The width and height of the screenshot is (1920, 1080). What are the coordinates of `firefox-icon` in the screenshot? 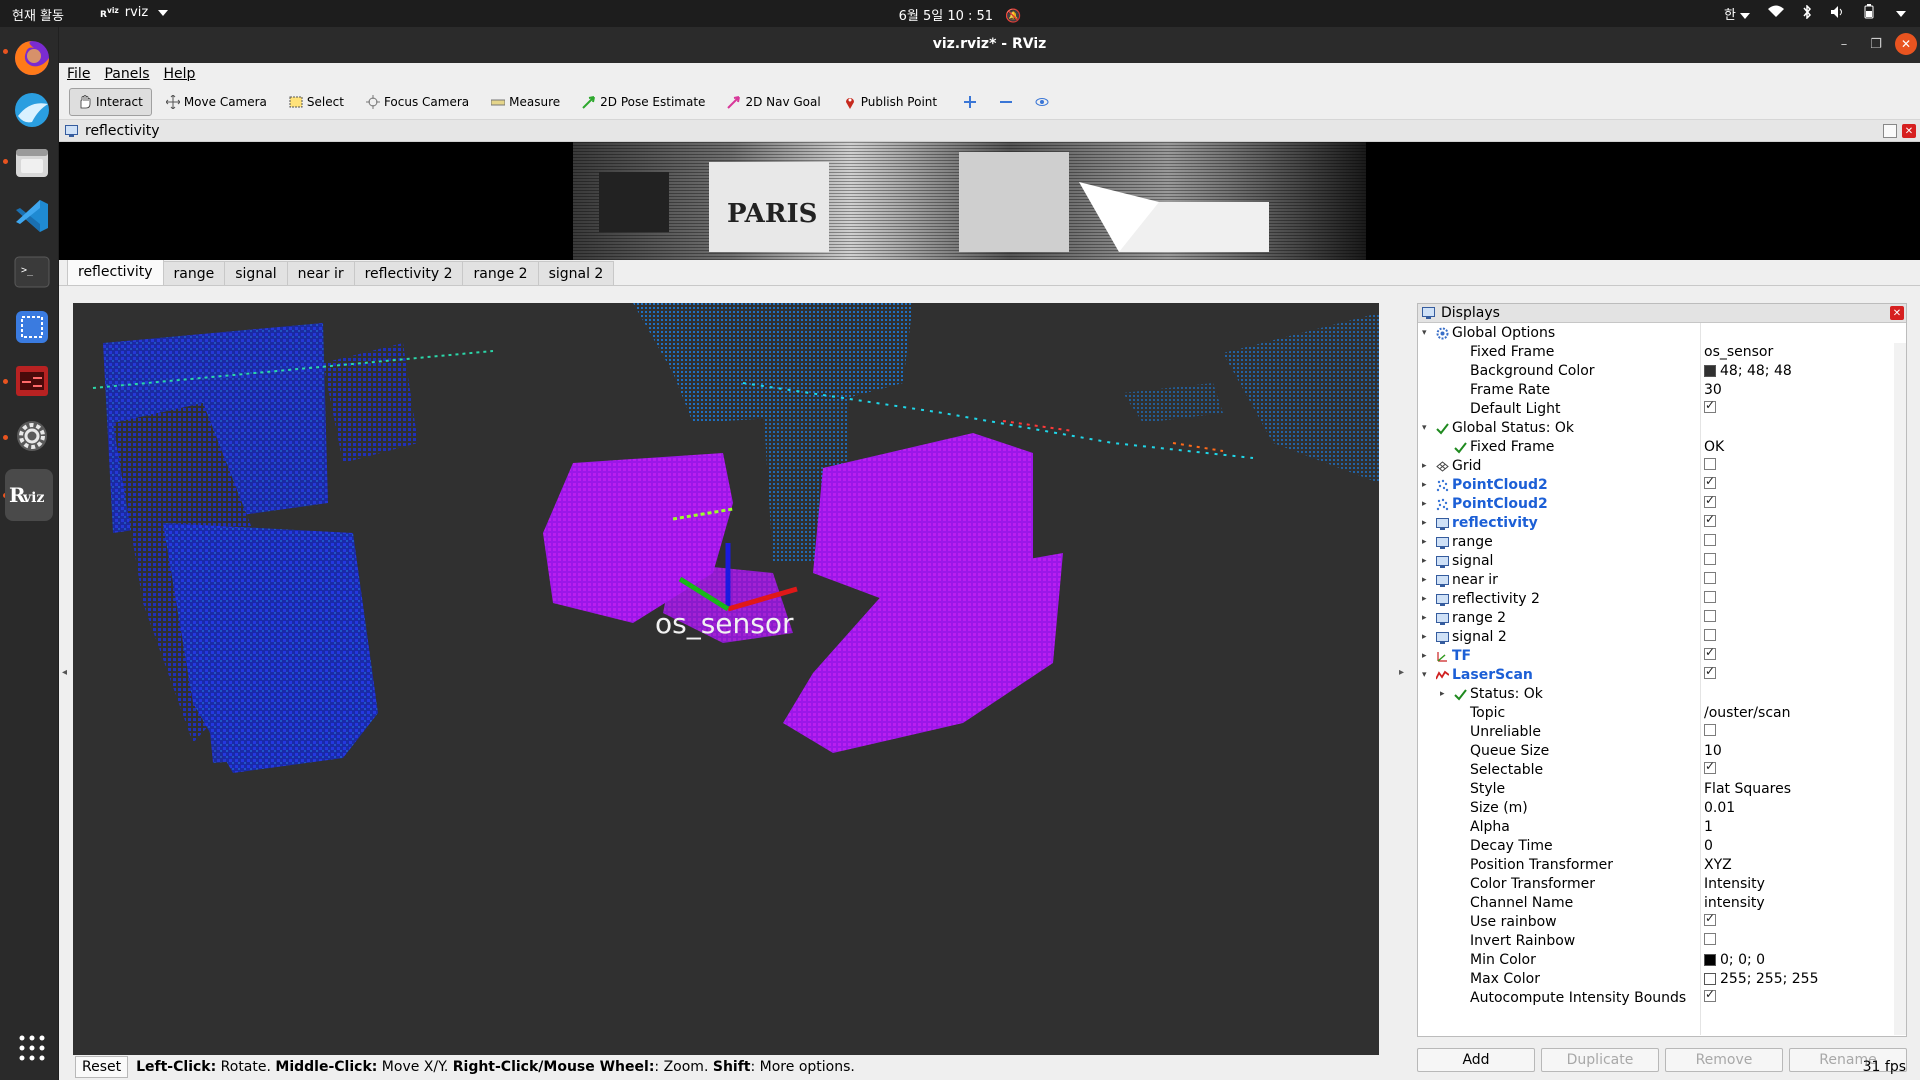 It's located at (32, 58).